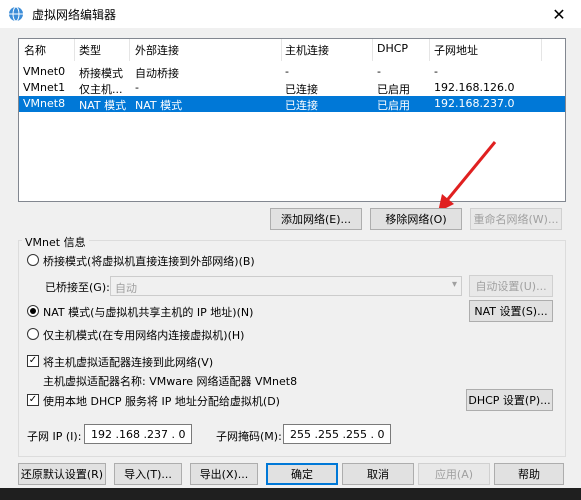 This screenshot has width=581, height=500. I want to click on vmnet-info-label: VMnet 信息, so click(55, 242).